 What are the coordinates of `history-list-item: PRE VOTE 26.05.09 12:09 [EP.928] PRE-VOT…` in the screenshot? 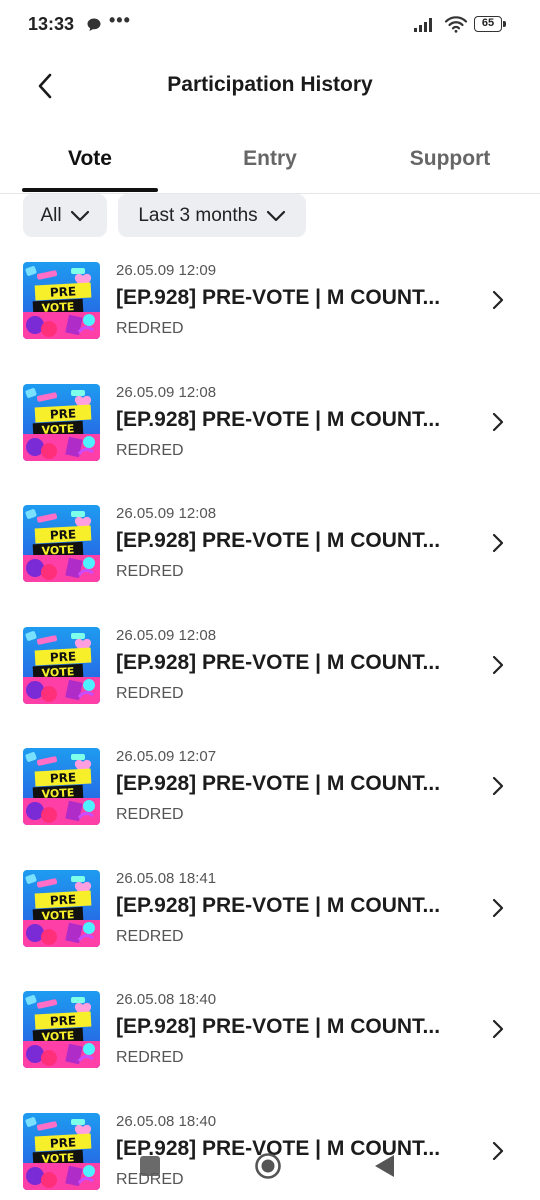 It's located at (270, 301).